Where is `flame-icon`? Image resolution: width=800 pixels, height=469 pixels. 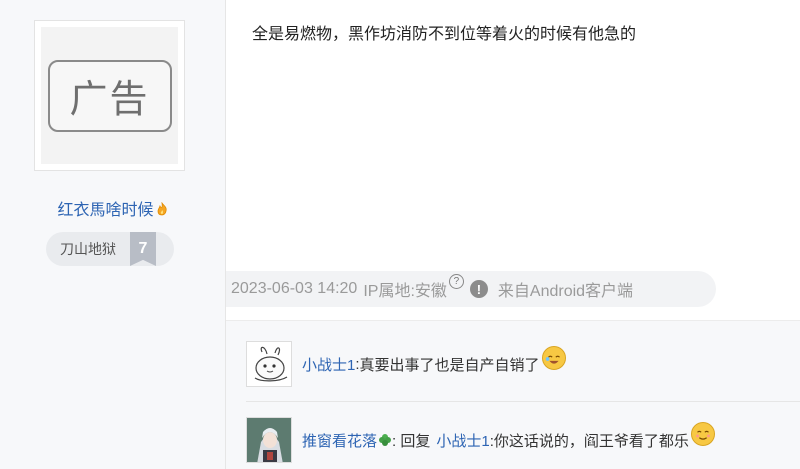 flame-icon is located at coordinates (162, 209).